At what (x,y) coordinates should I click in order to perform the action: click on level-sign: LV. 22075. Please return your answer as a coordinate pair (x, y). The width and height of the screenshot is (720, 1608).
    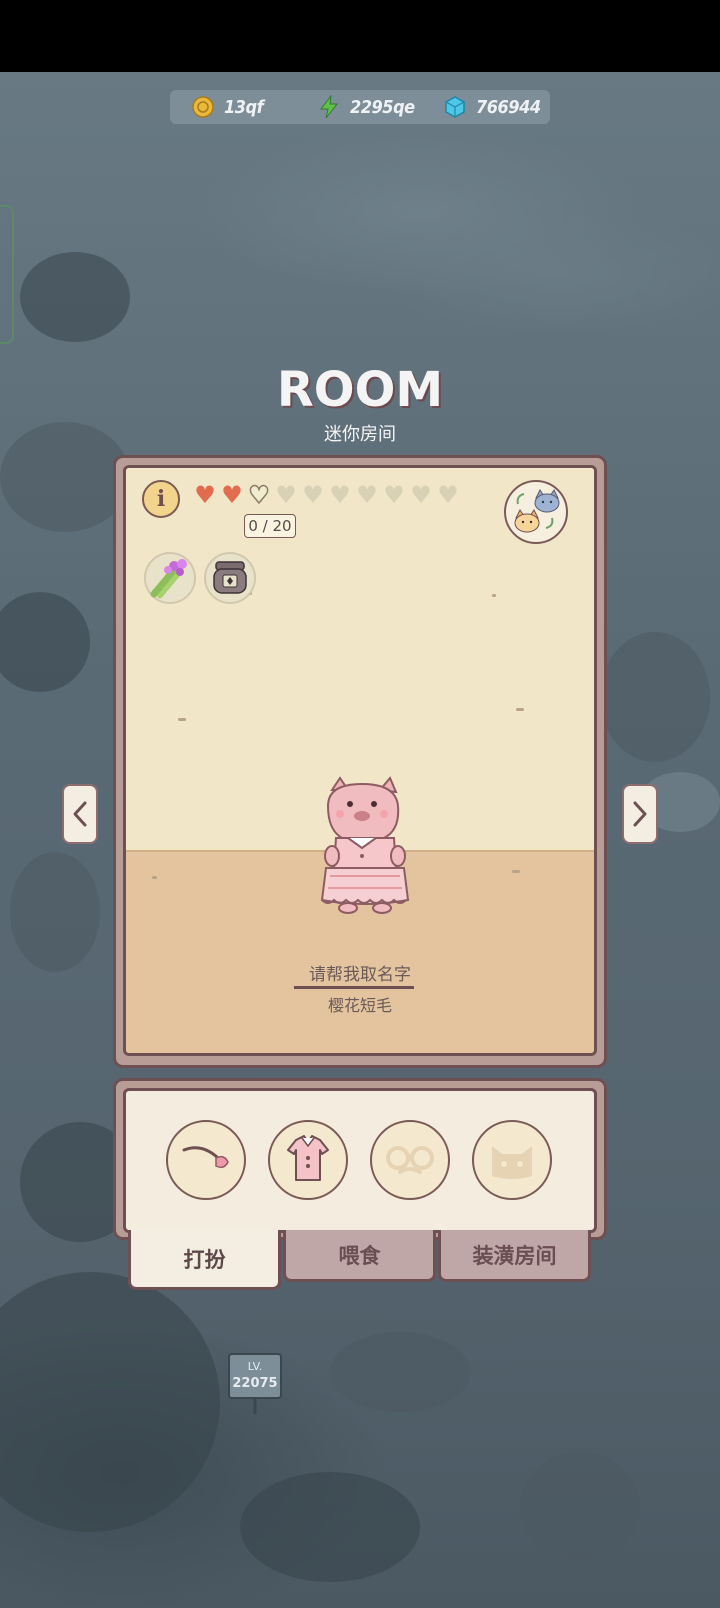
    Looking at the image, I should click on (255, 1383).